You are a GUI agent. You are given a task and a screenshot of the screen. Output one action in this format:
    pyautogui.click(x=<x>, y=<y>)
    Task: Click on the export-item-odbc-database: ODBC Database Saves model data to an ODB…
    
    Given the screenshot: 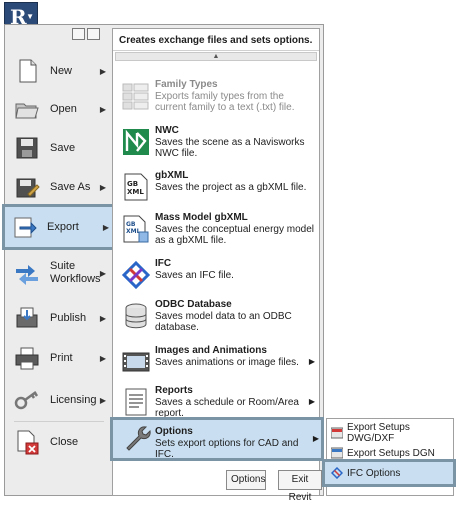 What is the action you would take?
    pyautogui.click(x=218, y=320)
    